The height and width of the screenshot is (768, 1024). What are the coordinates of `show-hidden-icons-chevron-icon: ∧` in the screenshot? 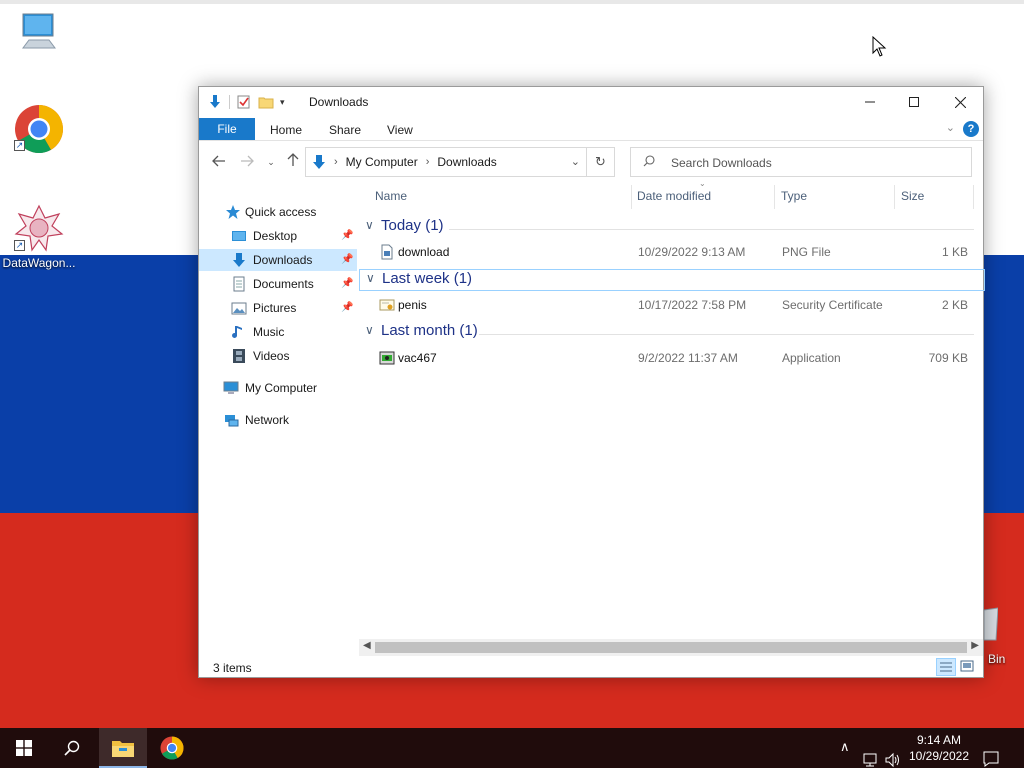 It's located at (845, 753).